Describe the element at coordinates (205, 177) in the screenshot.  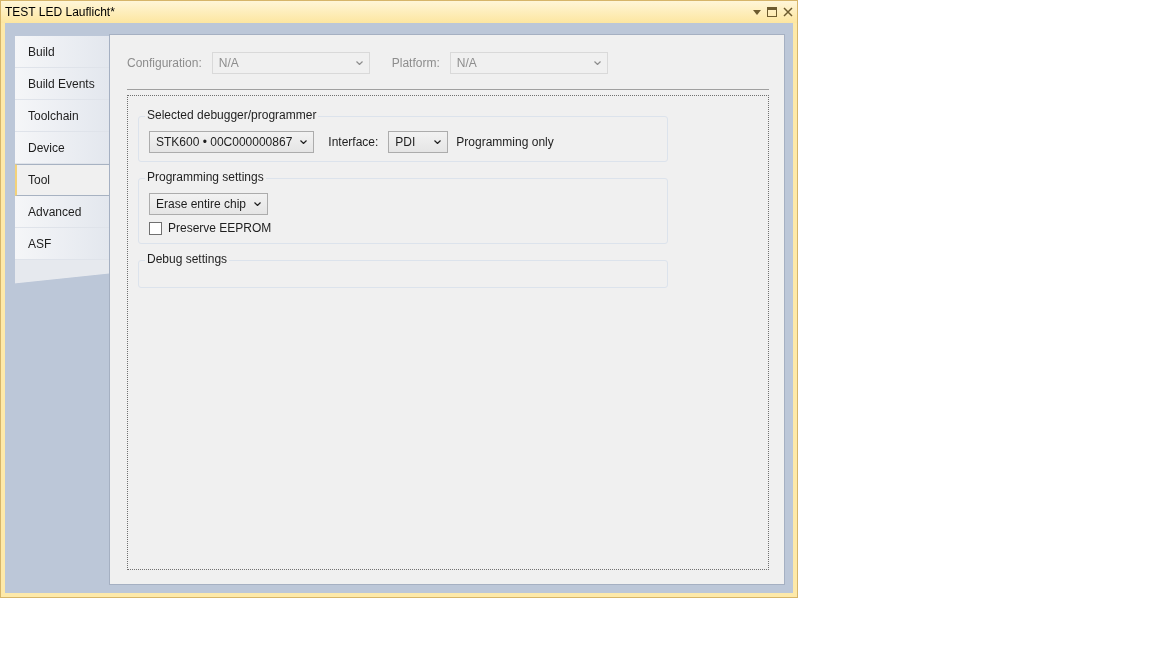
I see `group-title: Programming settings` at that location.